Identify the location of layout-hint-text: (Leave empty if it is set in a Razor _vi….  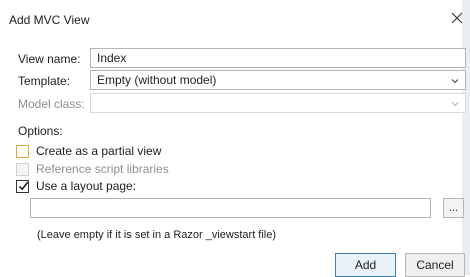
(157, 235).